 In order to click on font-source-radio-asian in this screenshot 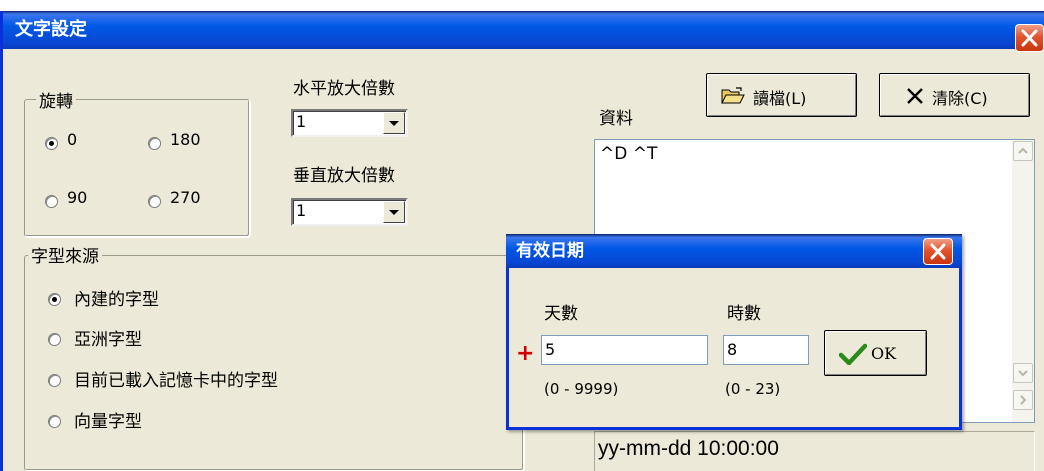, I will do `click(54, 339)`.